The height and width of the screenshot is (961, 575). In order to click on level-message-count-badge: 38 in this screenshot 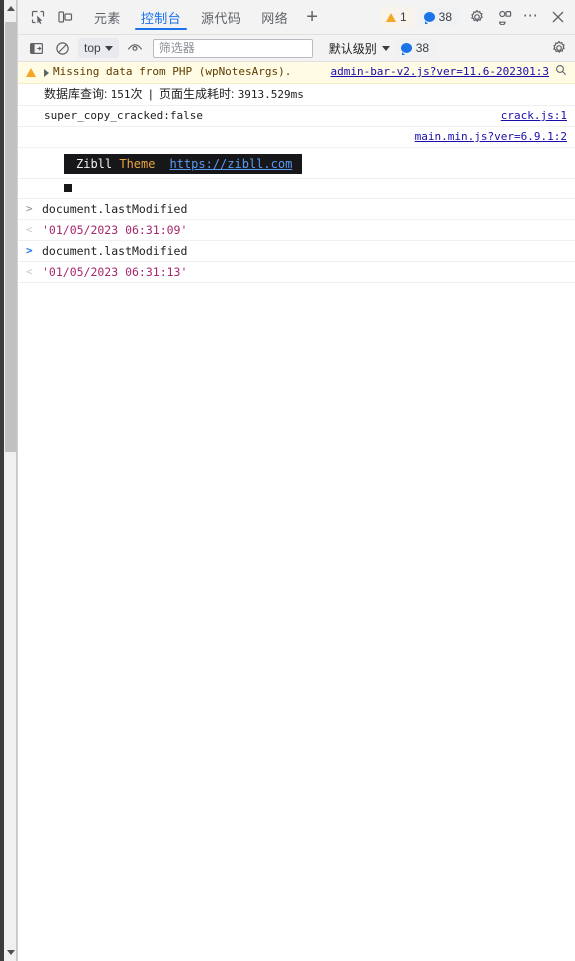, I will do `click(416, 48)`.